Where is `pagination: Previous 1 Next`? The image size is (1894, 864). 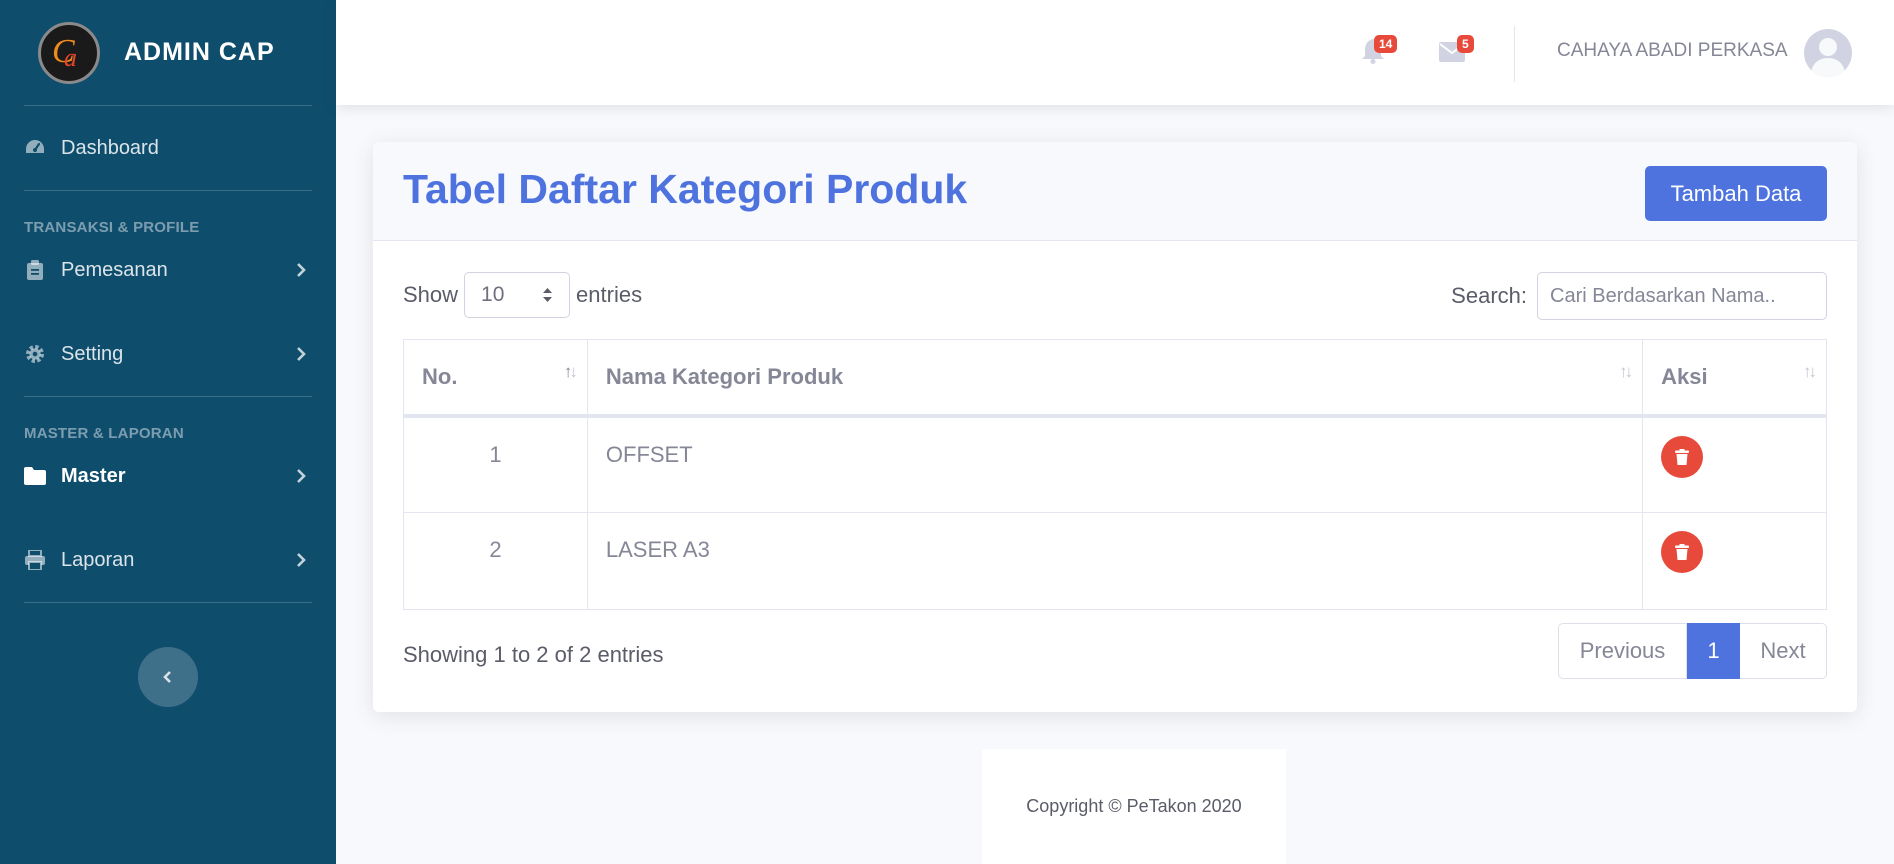
pagination: Previous 1 Next is located at coordinates (1692, 651).